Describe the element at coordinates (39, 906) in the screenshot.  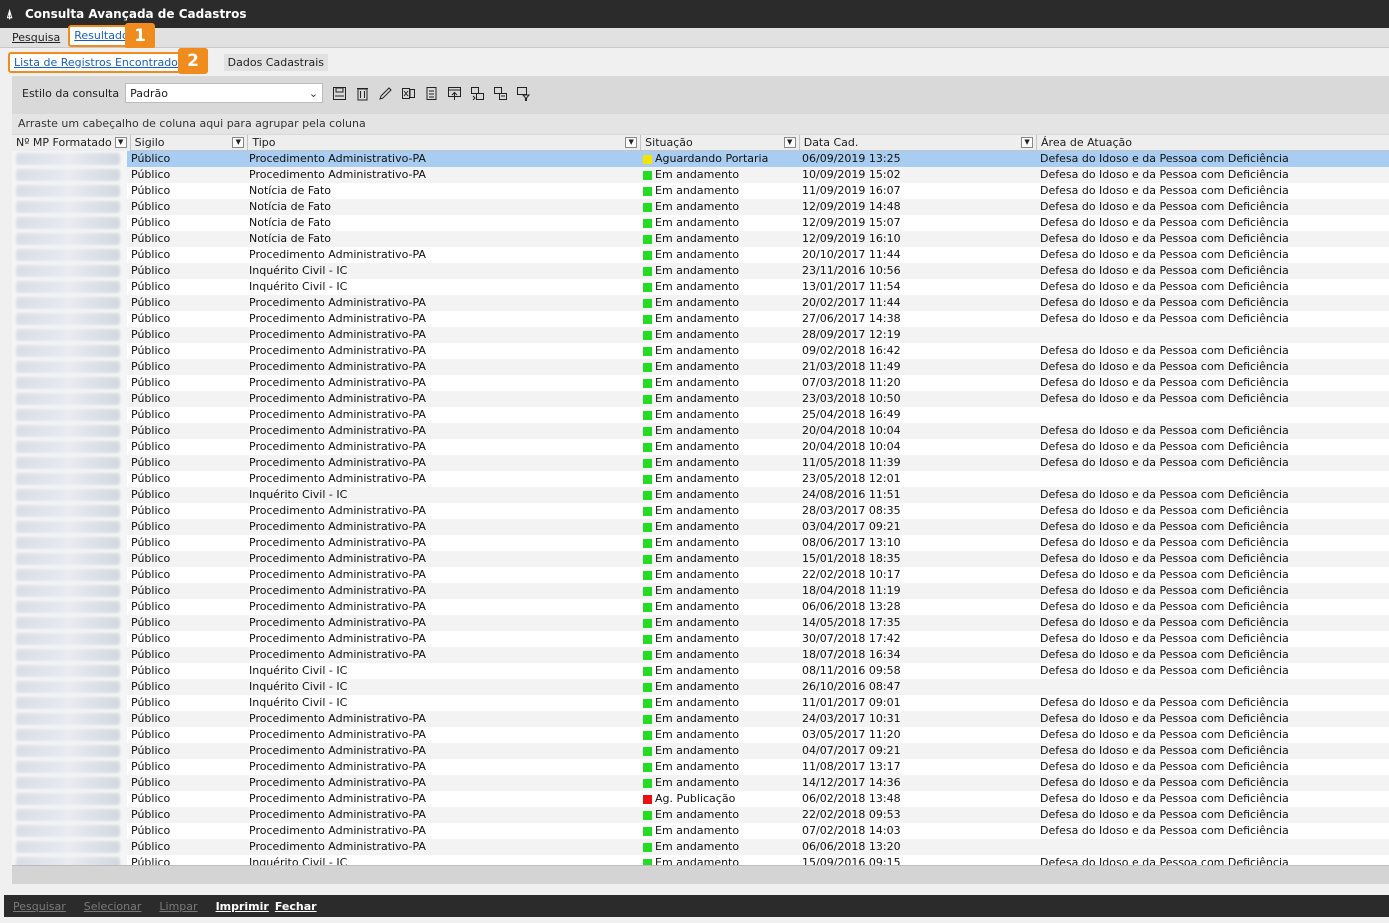
I see `pesquisar-button: Pesquisar` at that location.